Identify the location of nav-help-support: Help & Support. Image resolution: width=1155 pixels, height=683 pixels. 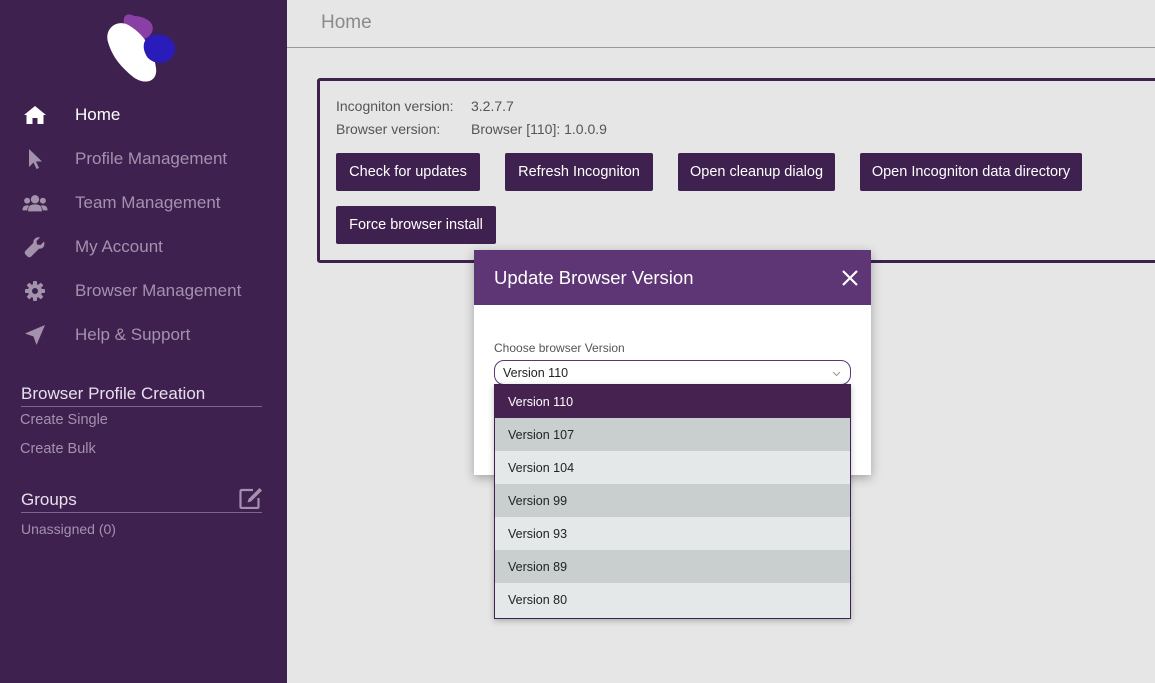
(143, 335).